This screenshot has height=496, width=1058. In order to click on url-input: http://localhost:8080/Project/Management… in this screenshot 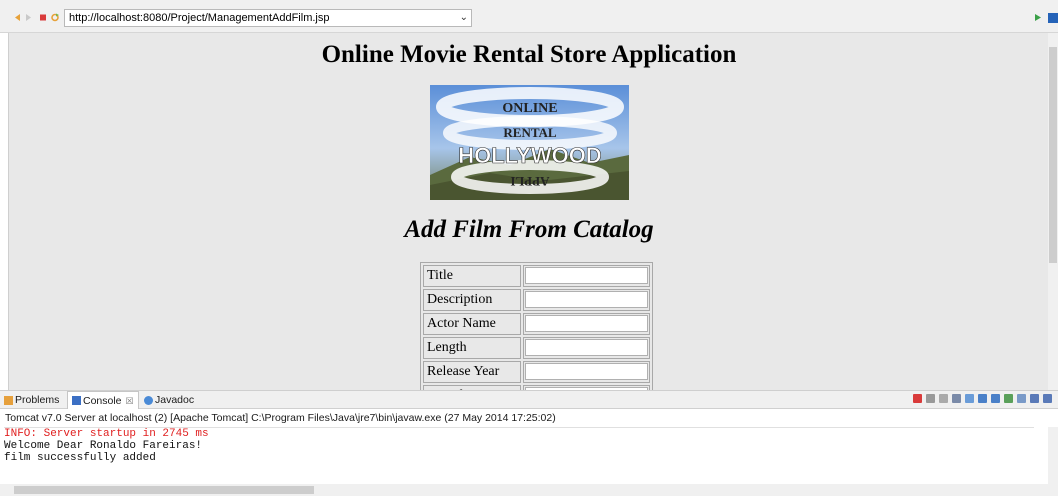, I will do `click(268, 18)`.